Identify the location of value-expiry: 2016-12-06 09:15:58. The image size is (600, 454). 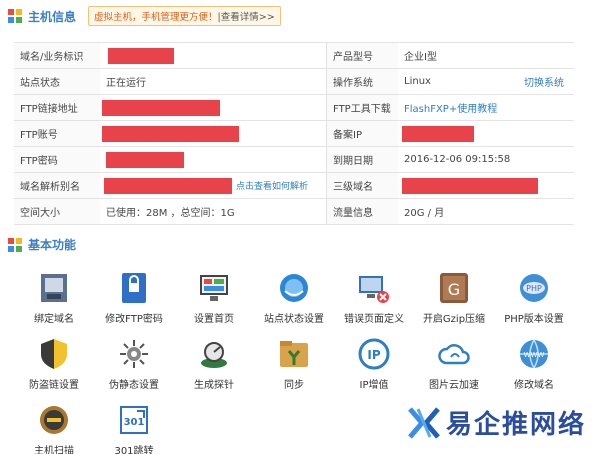
(457, 159).